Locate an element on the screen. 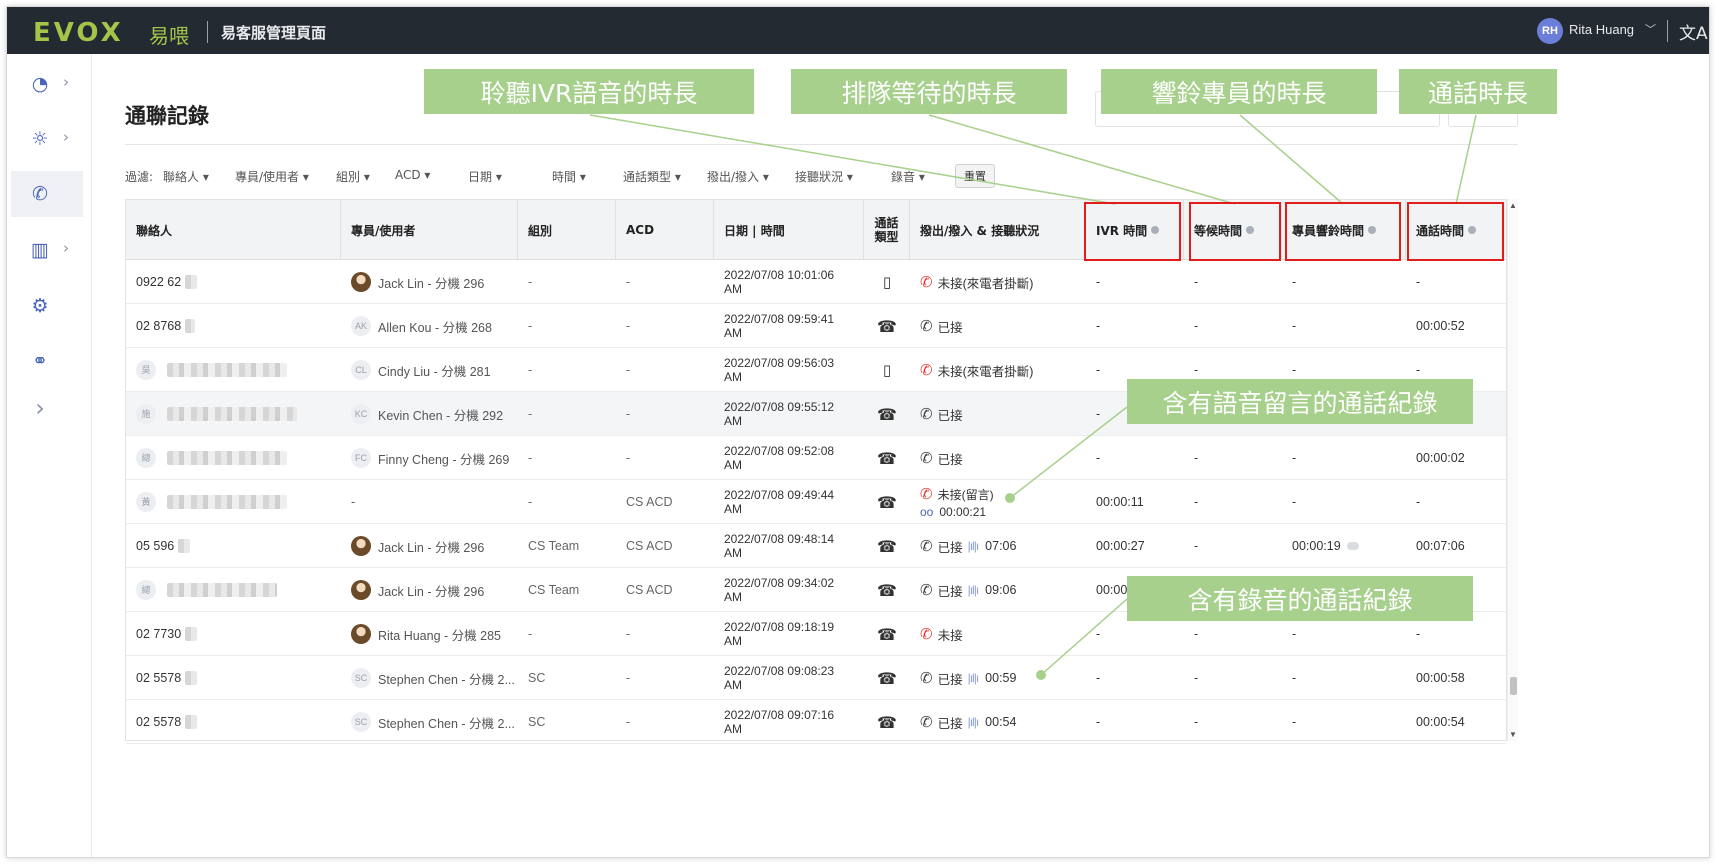 The height and width of the screenshot is (868, 1719). agent-cell: - is located at coordinates (429, 502).